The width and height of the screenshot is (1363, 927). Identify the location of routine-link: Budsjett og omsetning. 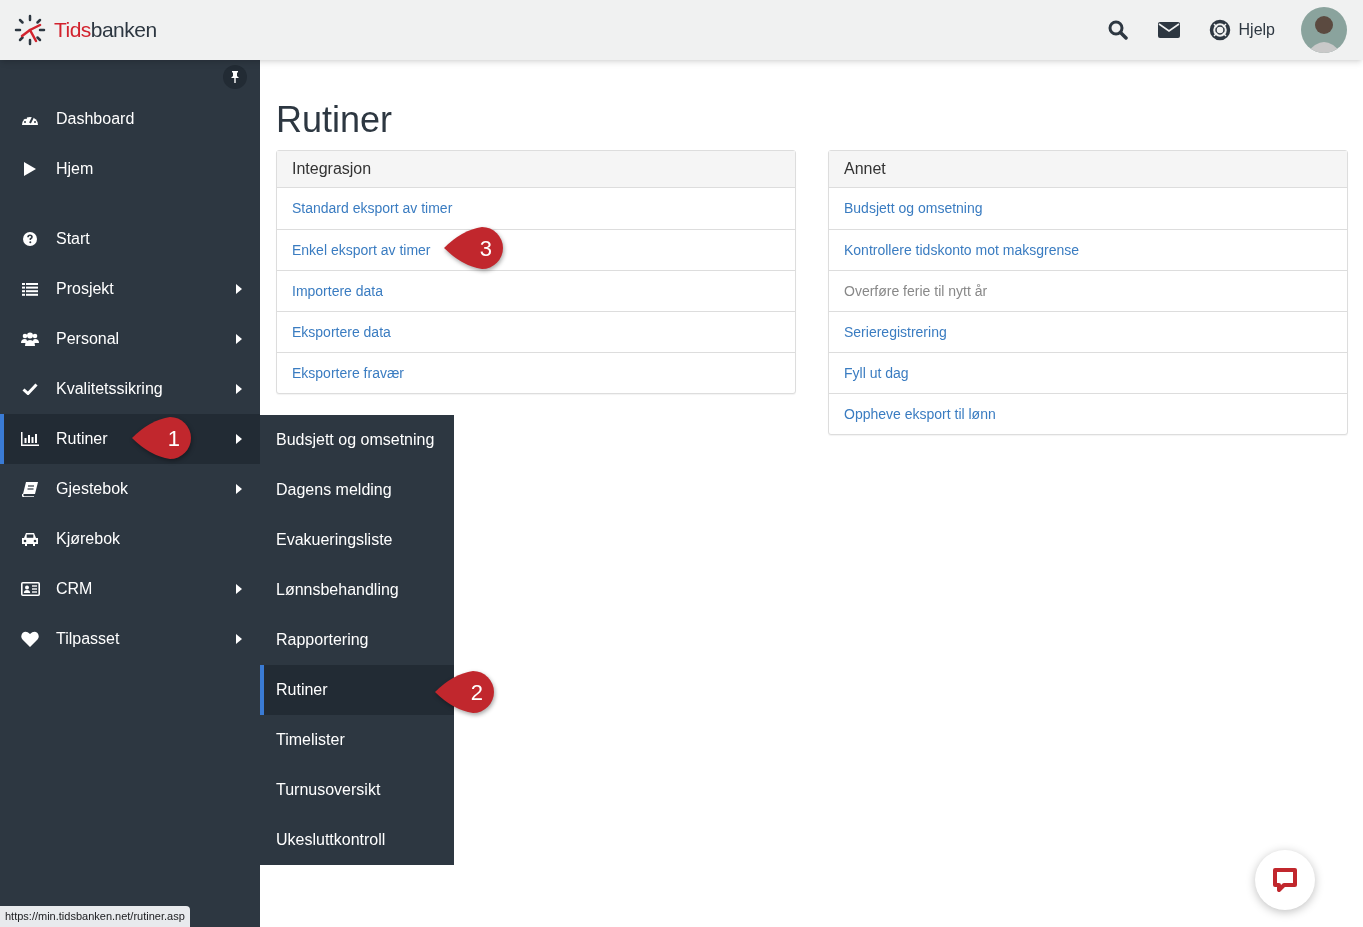
(913, 208).